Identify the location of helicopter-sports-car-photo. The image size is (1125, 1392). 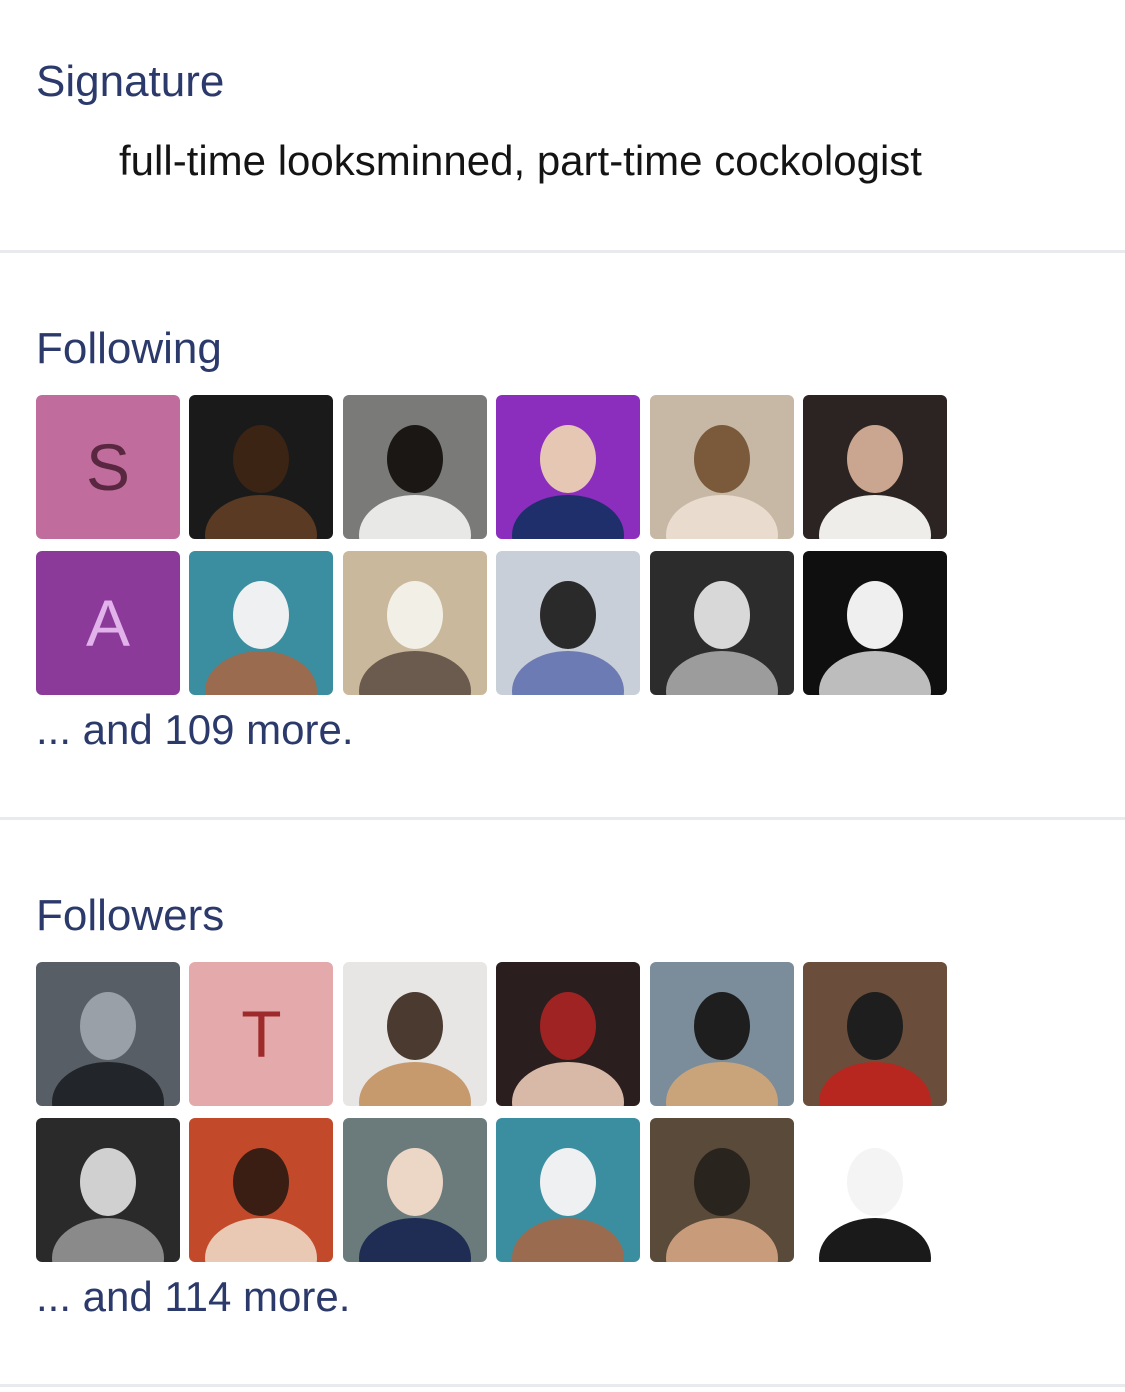
(108, 1034).